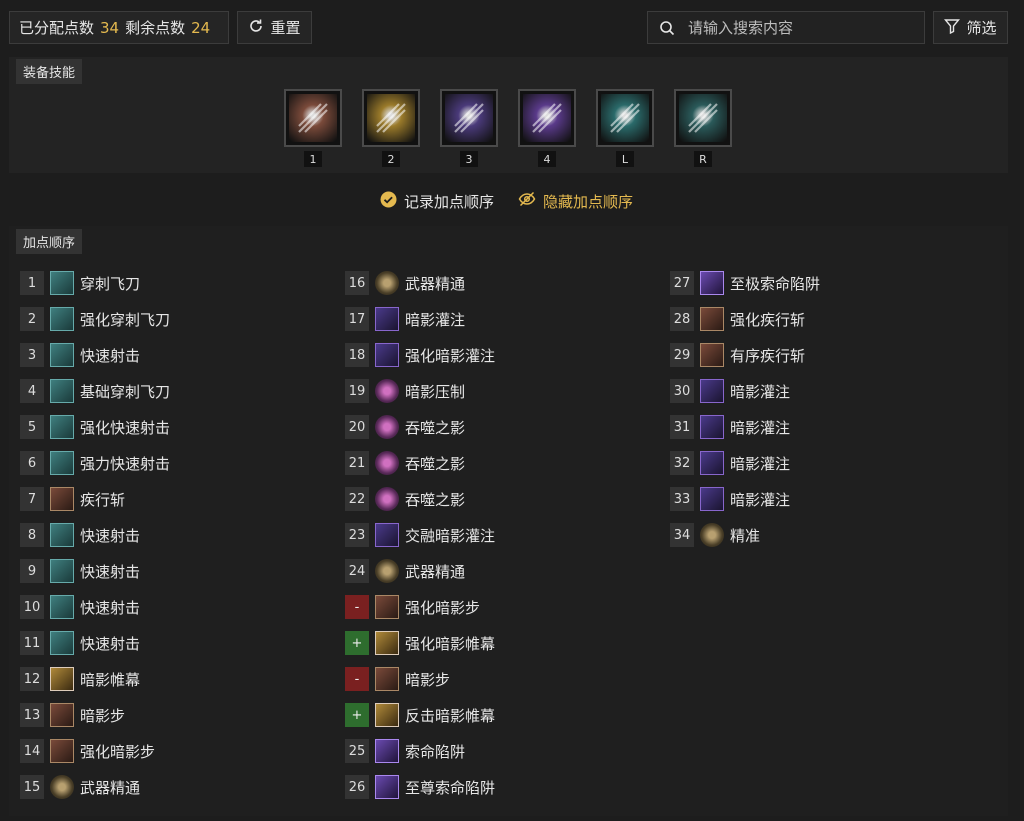 The image size is (1024, 821). Describe the element at coordinates (730, 427) in the screenshot. I see `skill-order-row: 31 暗影灌注` at that location.